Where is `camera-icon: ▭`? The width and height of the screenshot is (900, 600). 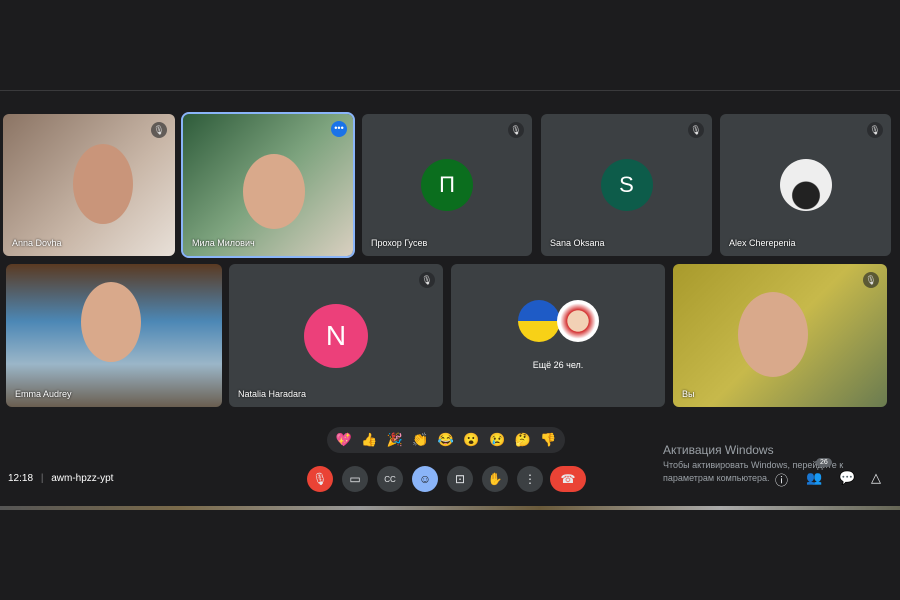
camera-icon: ▭ is located at coordinates (355, 479).